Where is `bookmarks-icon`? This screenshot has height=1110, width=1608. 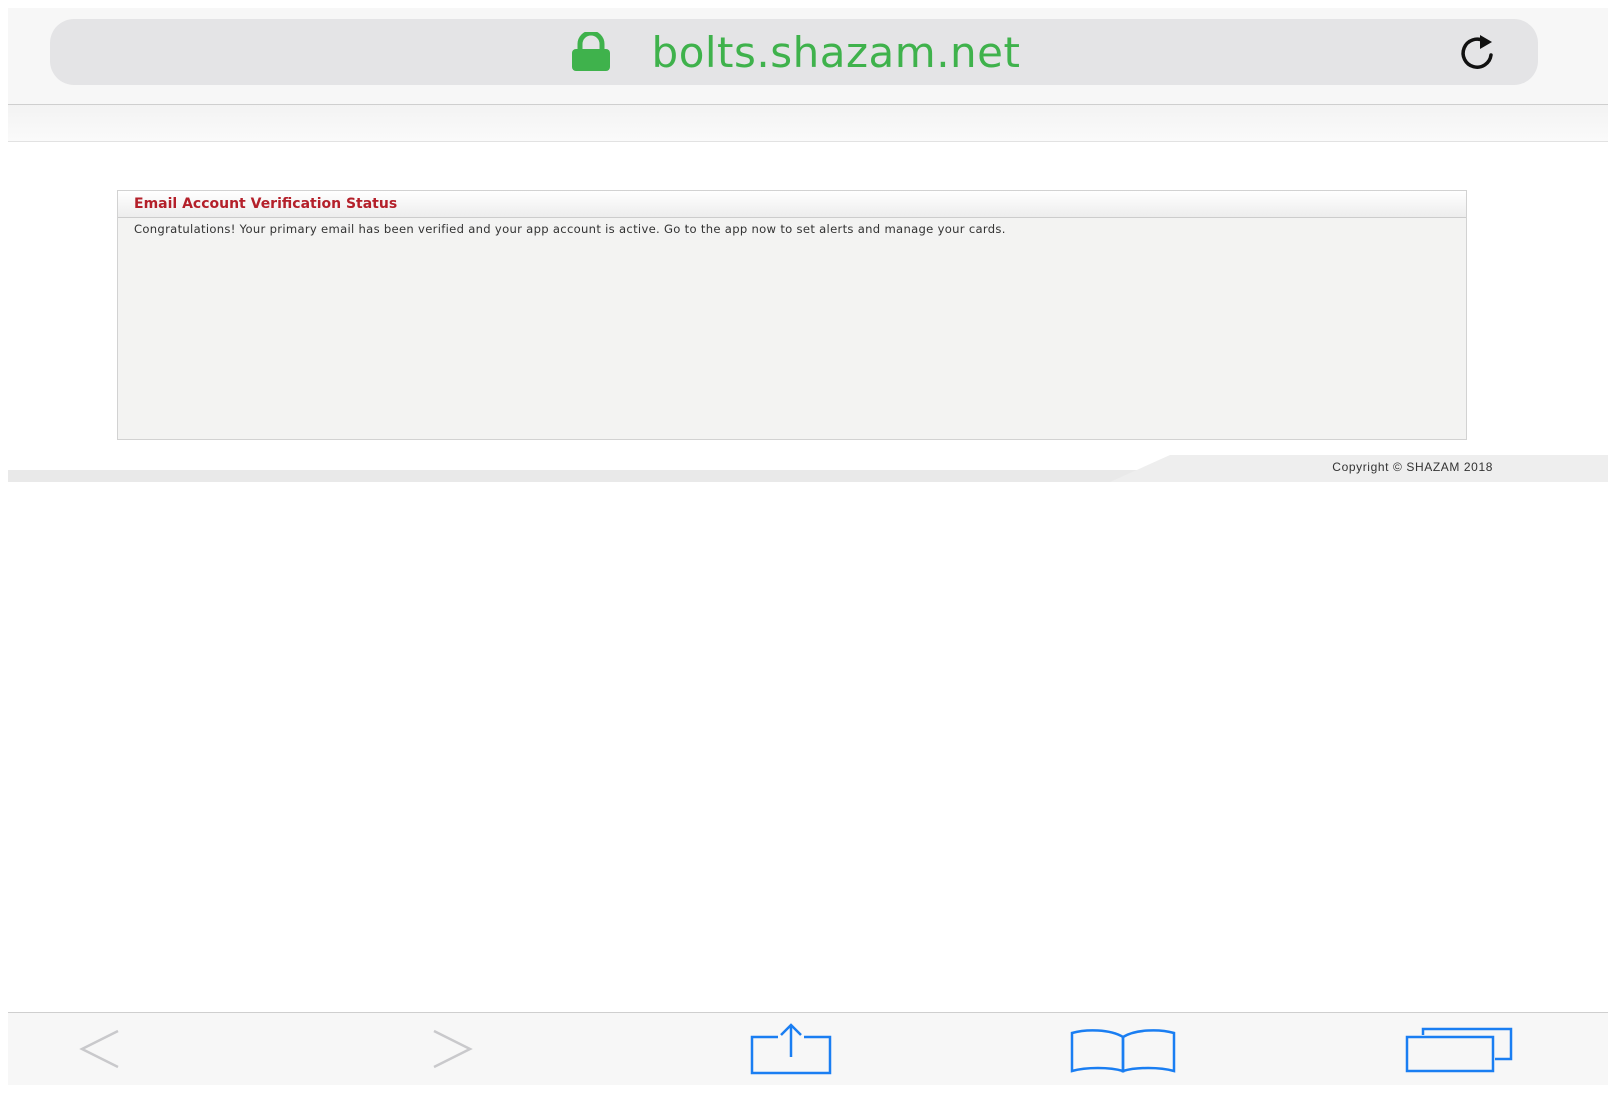
bookmarks-icon is located at coordinates (1123, 1051).